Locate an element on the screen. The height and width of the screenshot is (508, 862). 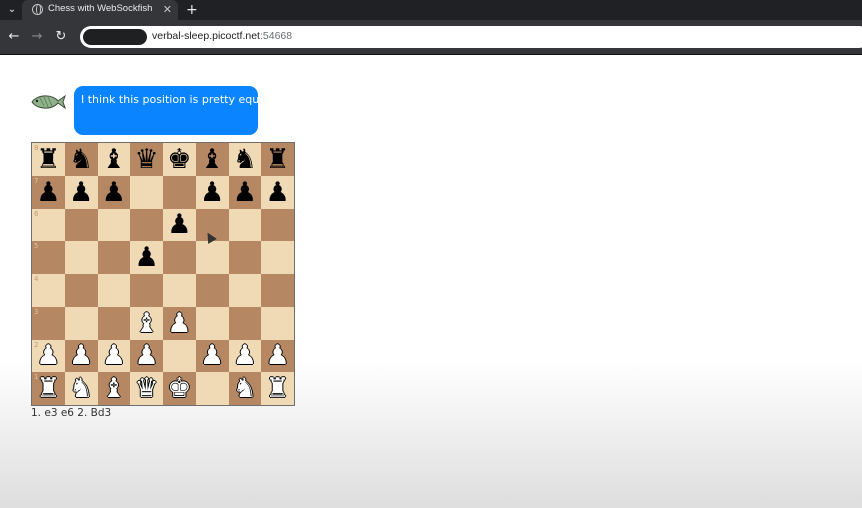
square-b3 is located at coordinates (81, 323).